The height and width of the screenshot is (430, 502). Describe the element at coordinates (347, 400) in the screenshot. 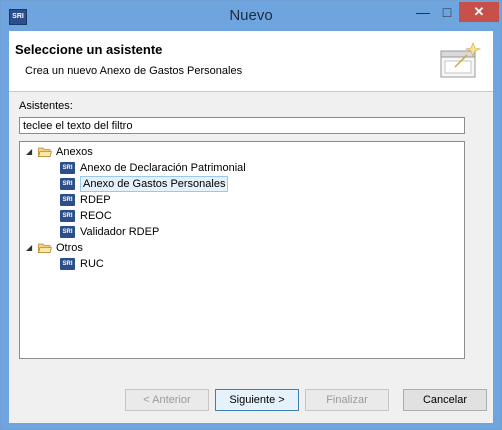

I see `finish-button: Finalizar` at that location.